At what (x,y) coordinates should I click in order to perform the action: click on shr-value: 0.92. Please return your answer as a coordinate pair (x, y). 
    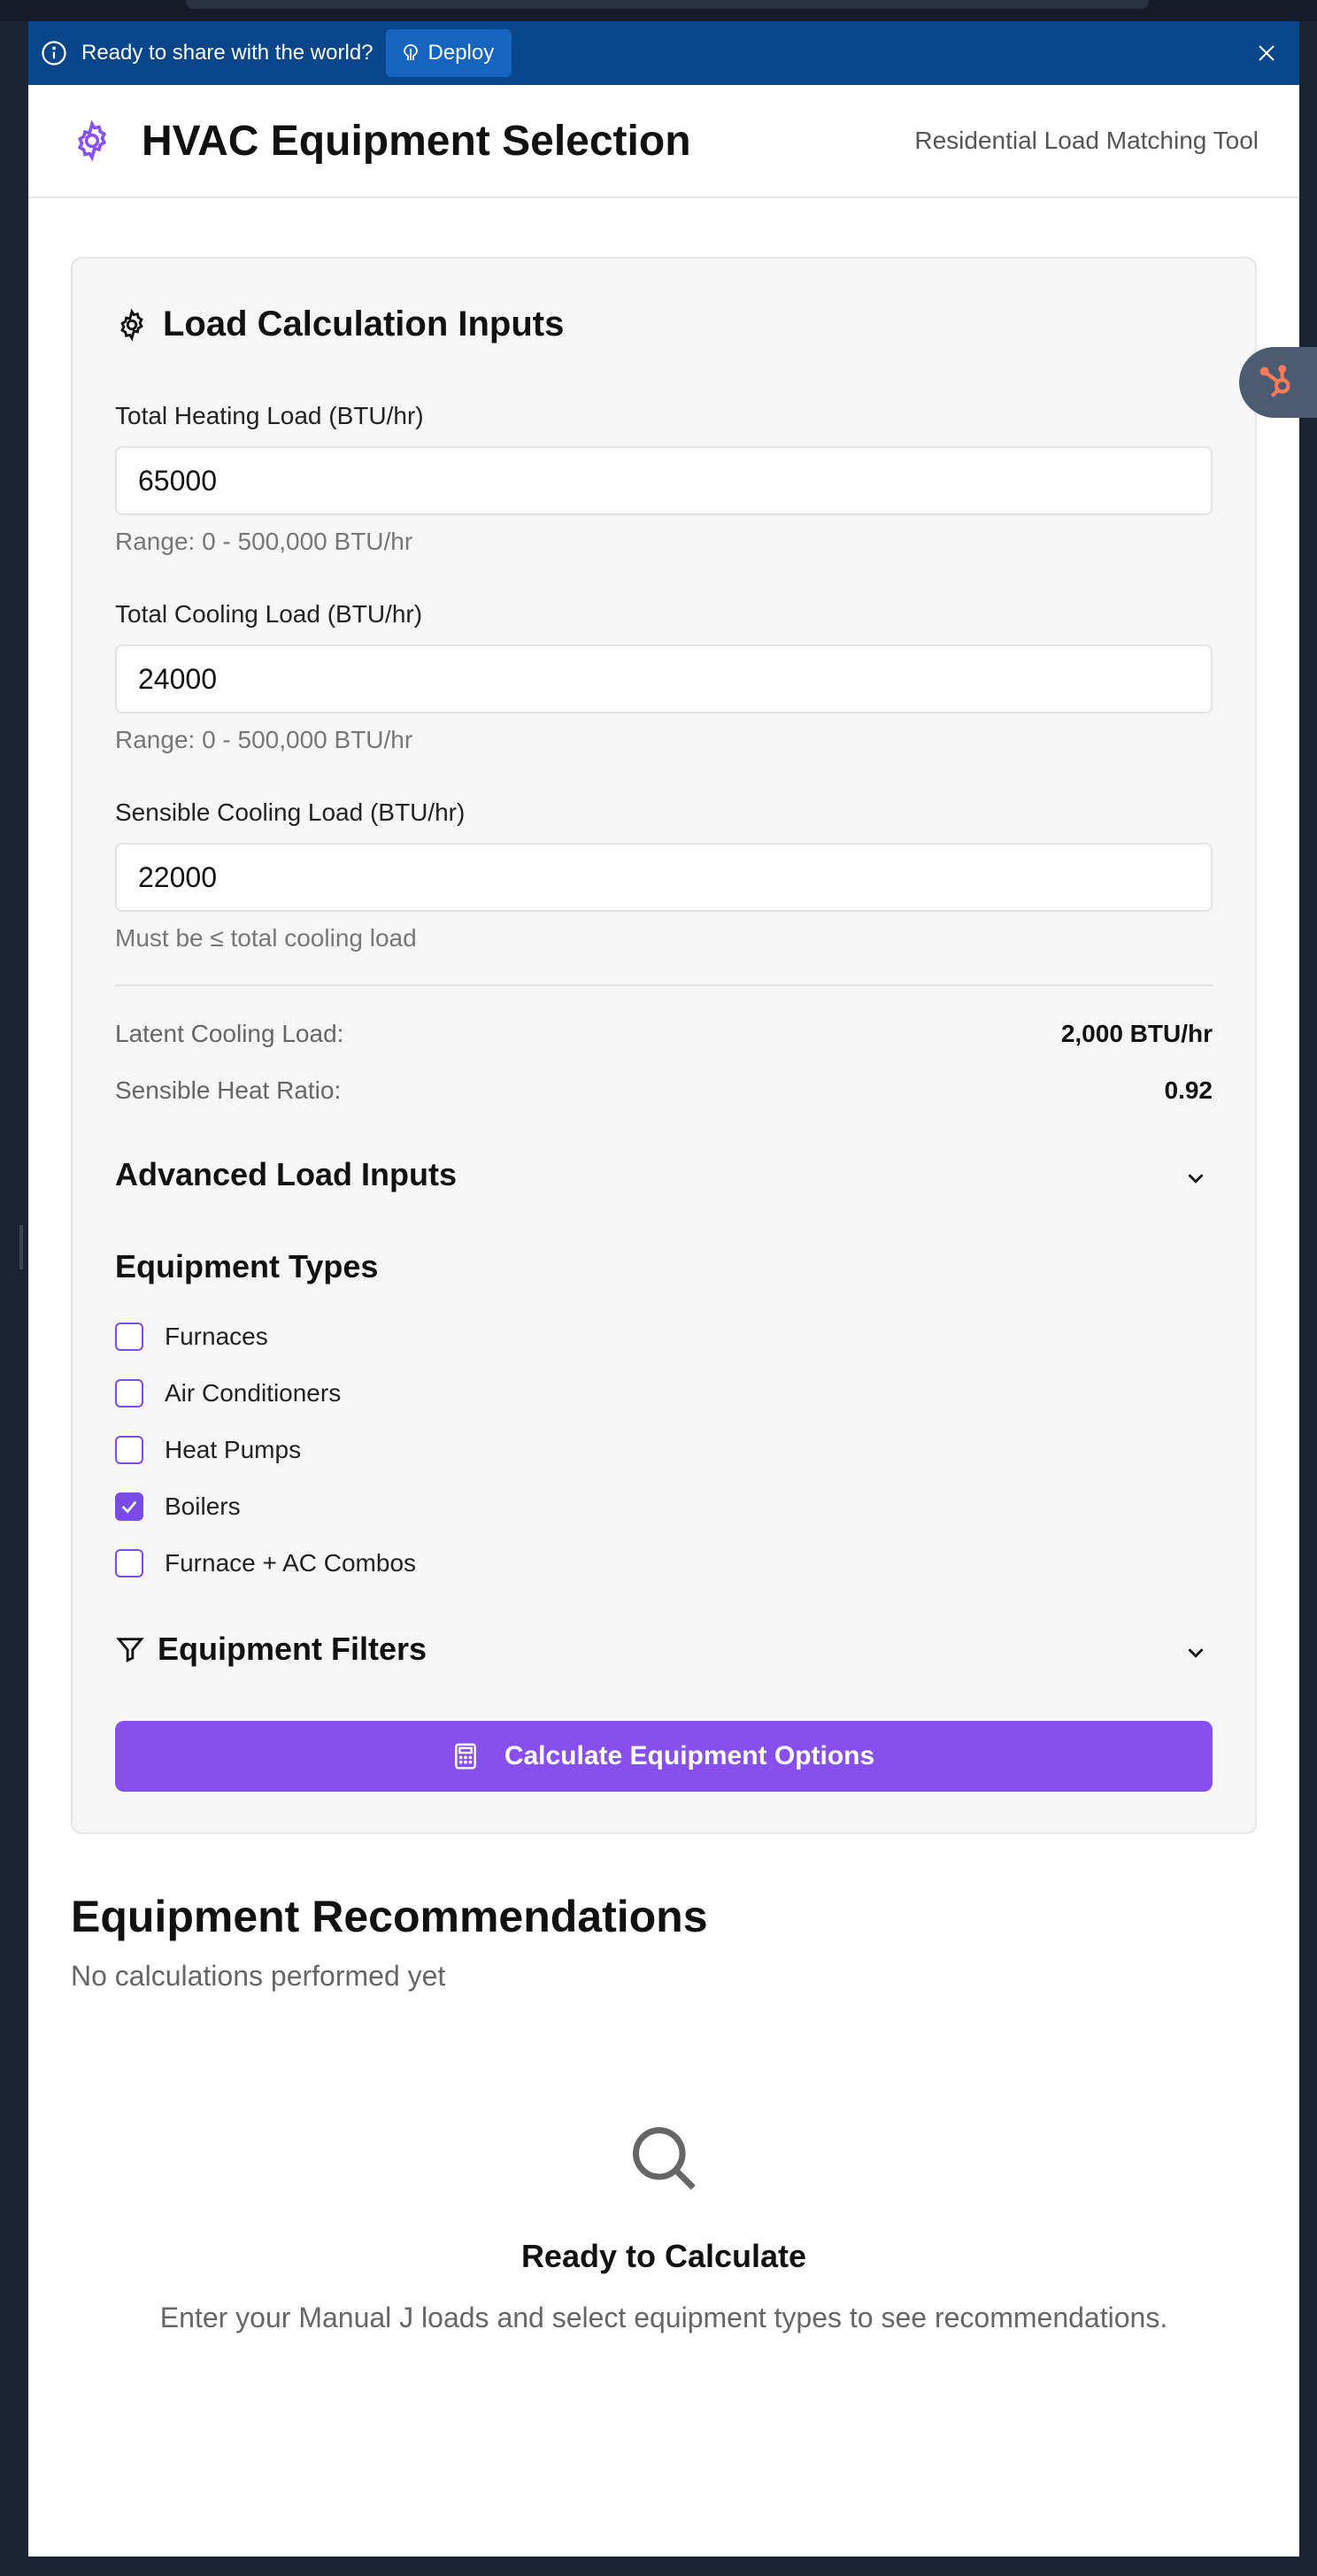
    Looking at the image, I should click on (1188, 1090).